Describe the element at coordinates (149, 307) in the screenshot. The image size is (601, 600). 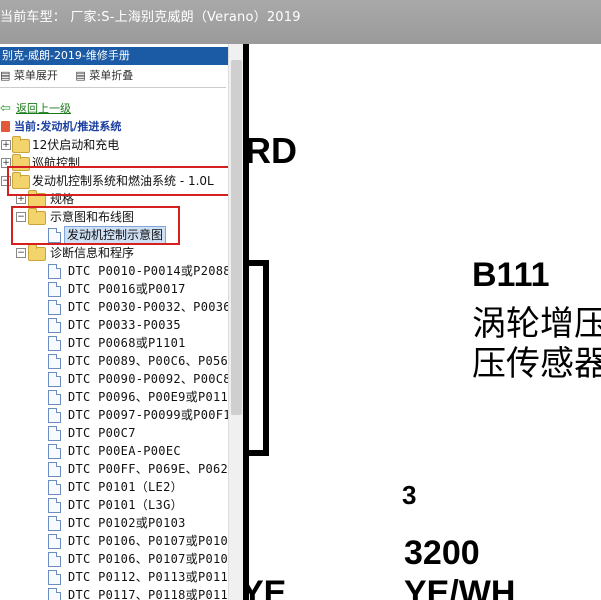
I see `tree-leaf-label: DTC P0030-P0032、P0036` at that location.